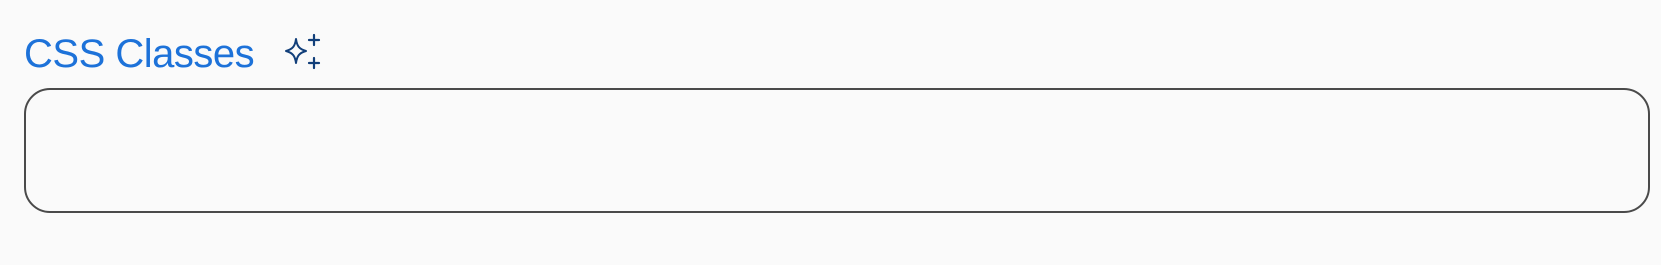 The height and width of the screenshot is (265, 1661). I want to click on css-classes-label: CSS Classes, so click(139, 54).